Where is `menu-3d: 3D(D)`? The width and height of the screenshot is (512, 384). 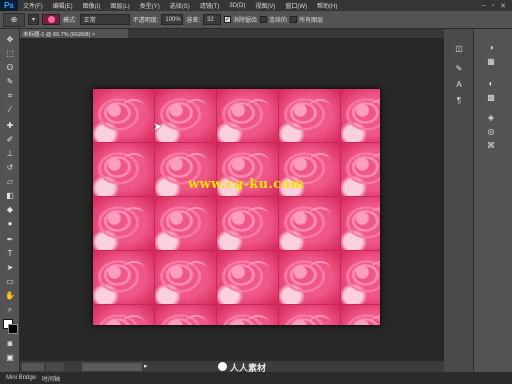
menu-3d: 3D(D) is located at coordinates (237, 6).